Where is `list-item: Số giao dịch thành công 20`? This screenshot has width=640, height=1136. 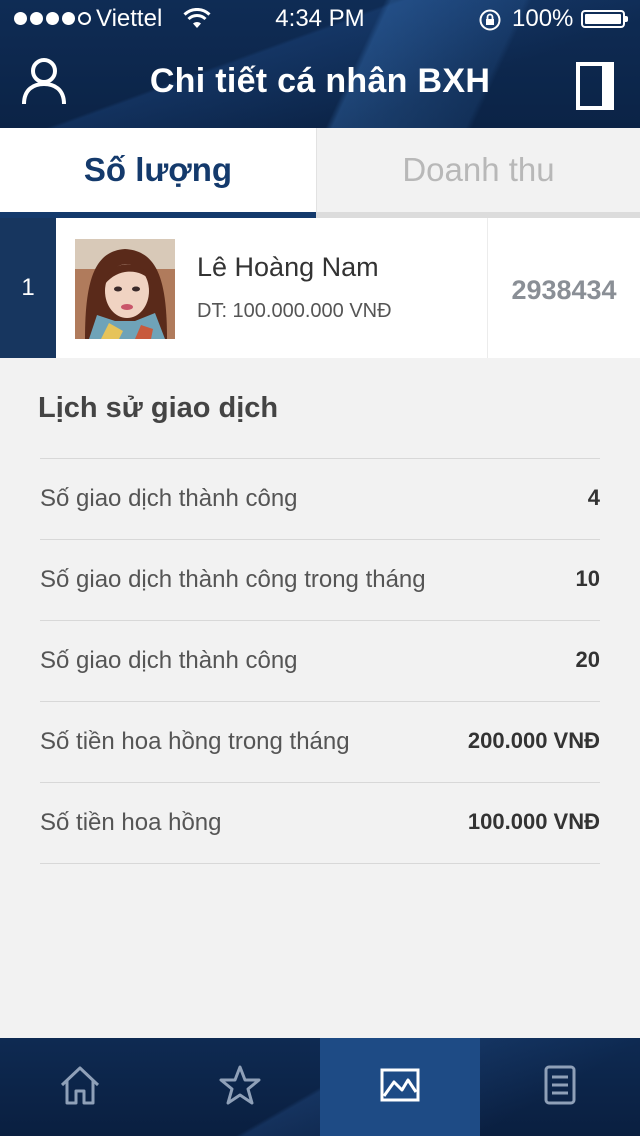
list-item: Số giao dịch thành công 20 is located at coordinates (320, 660).